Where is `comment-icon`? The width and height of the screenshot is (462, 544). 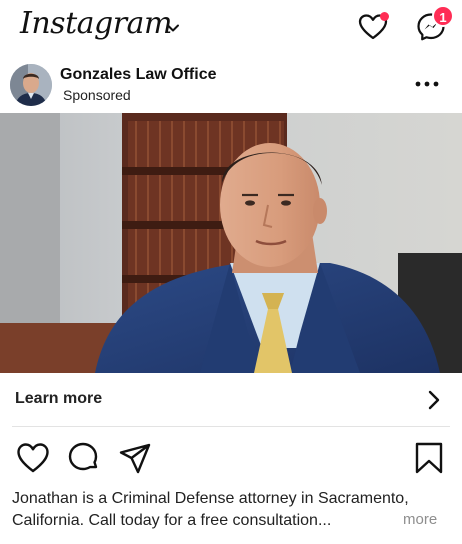
comment-icon is located at coordinates (83, 458).